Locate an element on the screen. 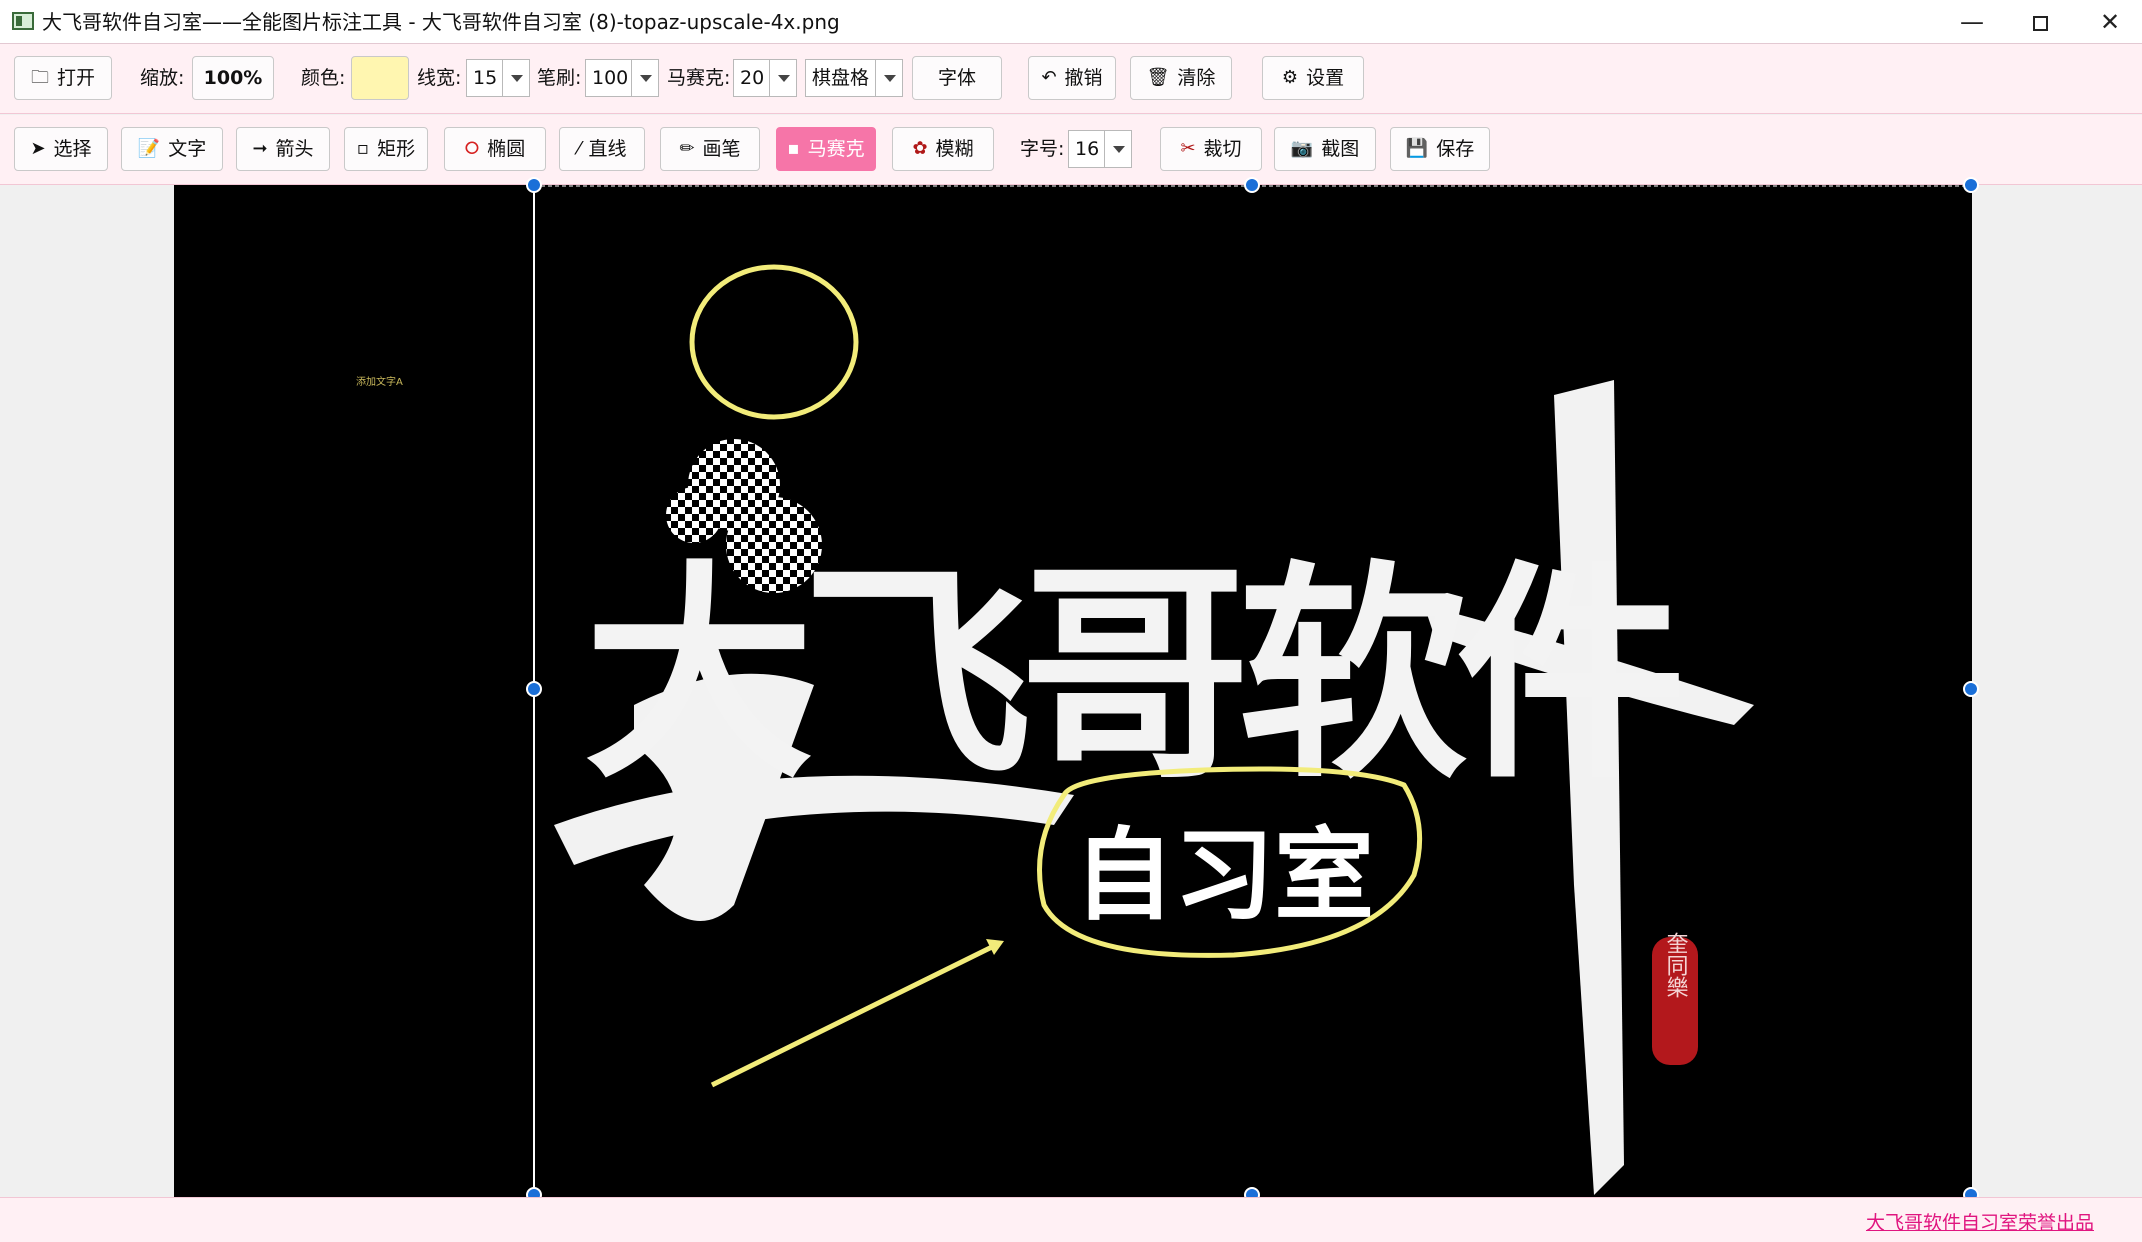 This screenshot has width=2142, height=1242. clear-button: 🗑 清除 is located at coordinates (1181, 78).